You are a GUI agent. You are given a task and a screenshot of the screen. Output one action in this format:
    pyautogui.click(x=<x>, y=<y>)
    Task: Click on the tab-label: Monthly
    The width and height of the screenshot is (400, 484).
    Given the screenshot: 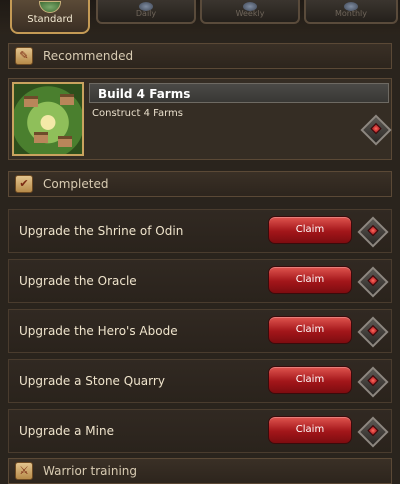 What is the action you would take?
    pyautogui.click(x=351, y=13)
    